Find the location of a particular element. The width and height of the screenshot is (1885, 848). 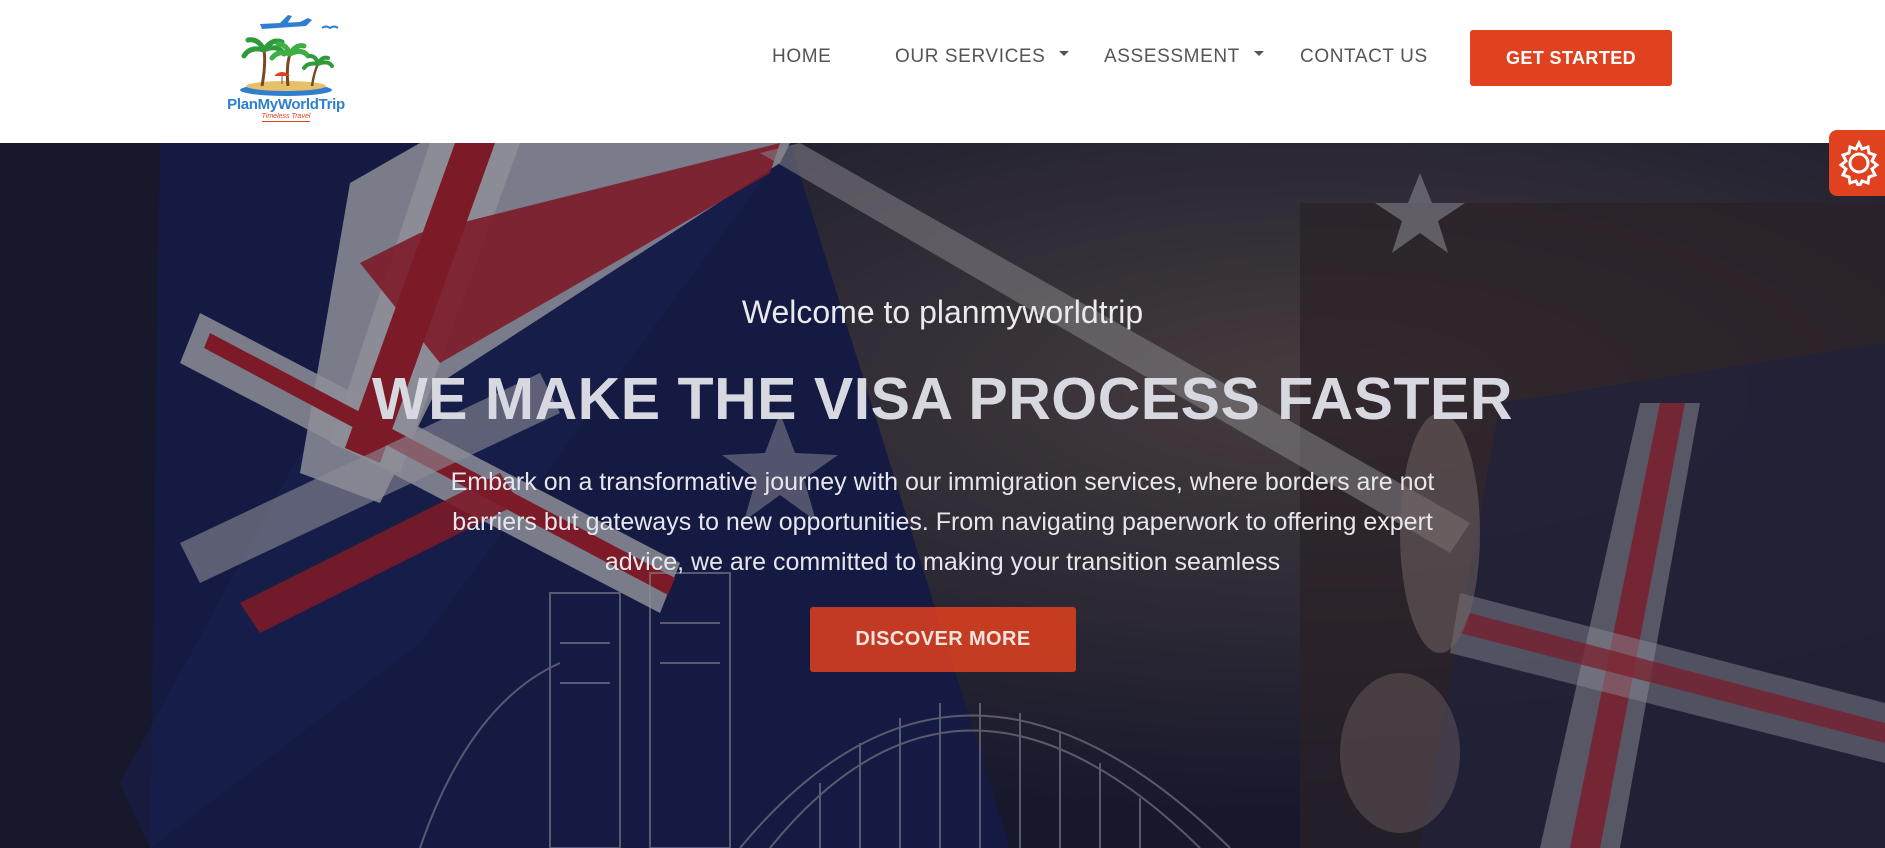

brand-logo: PlanMyWorldTrip Timeless Travel is located at coordinates (286, 70).